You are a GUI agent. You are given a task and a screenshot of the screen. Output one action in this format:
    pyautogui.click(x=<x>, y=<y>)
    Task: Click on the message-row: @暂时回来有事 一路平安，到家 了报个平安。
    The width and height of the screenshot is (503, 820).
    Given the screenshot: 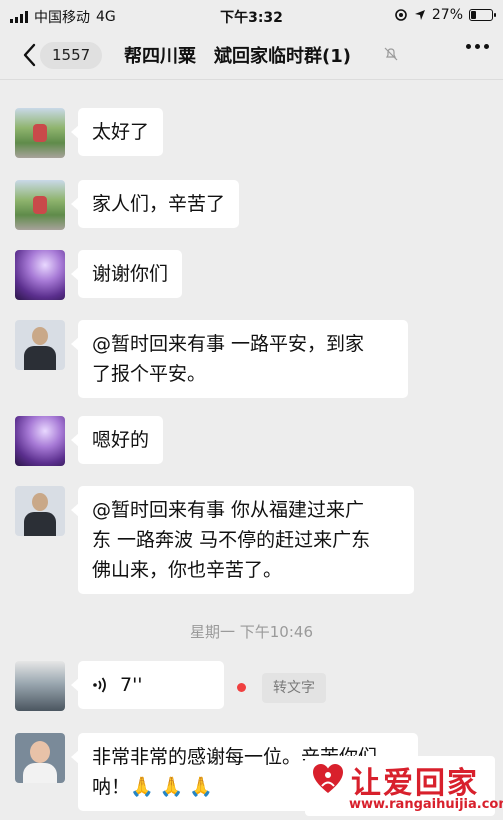 What is the action you would take?
    pyautogui.click(x=211, y=359)
    